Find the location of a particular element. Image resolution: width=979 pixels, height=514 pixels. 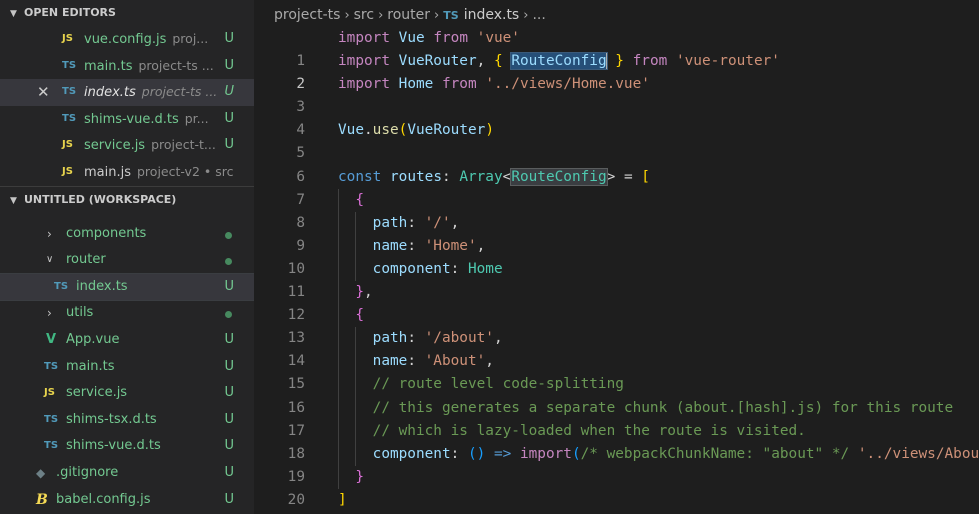

folder-name: utils is located at coordinates (80, 313).